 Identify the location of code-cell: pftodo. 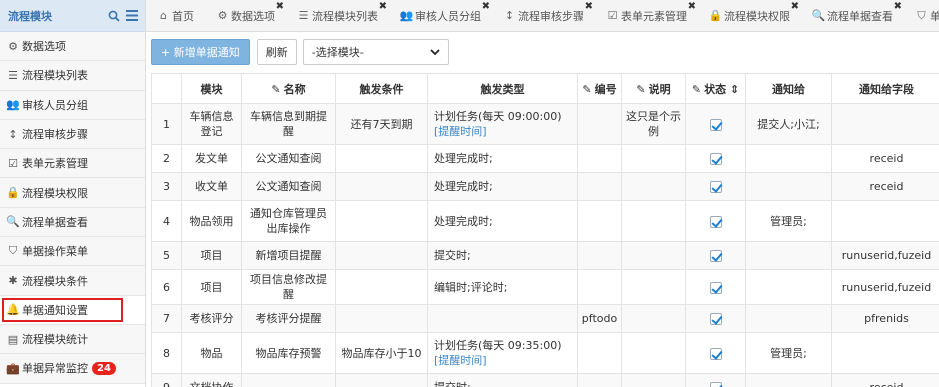
(599, 318).